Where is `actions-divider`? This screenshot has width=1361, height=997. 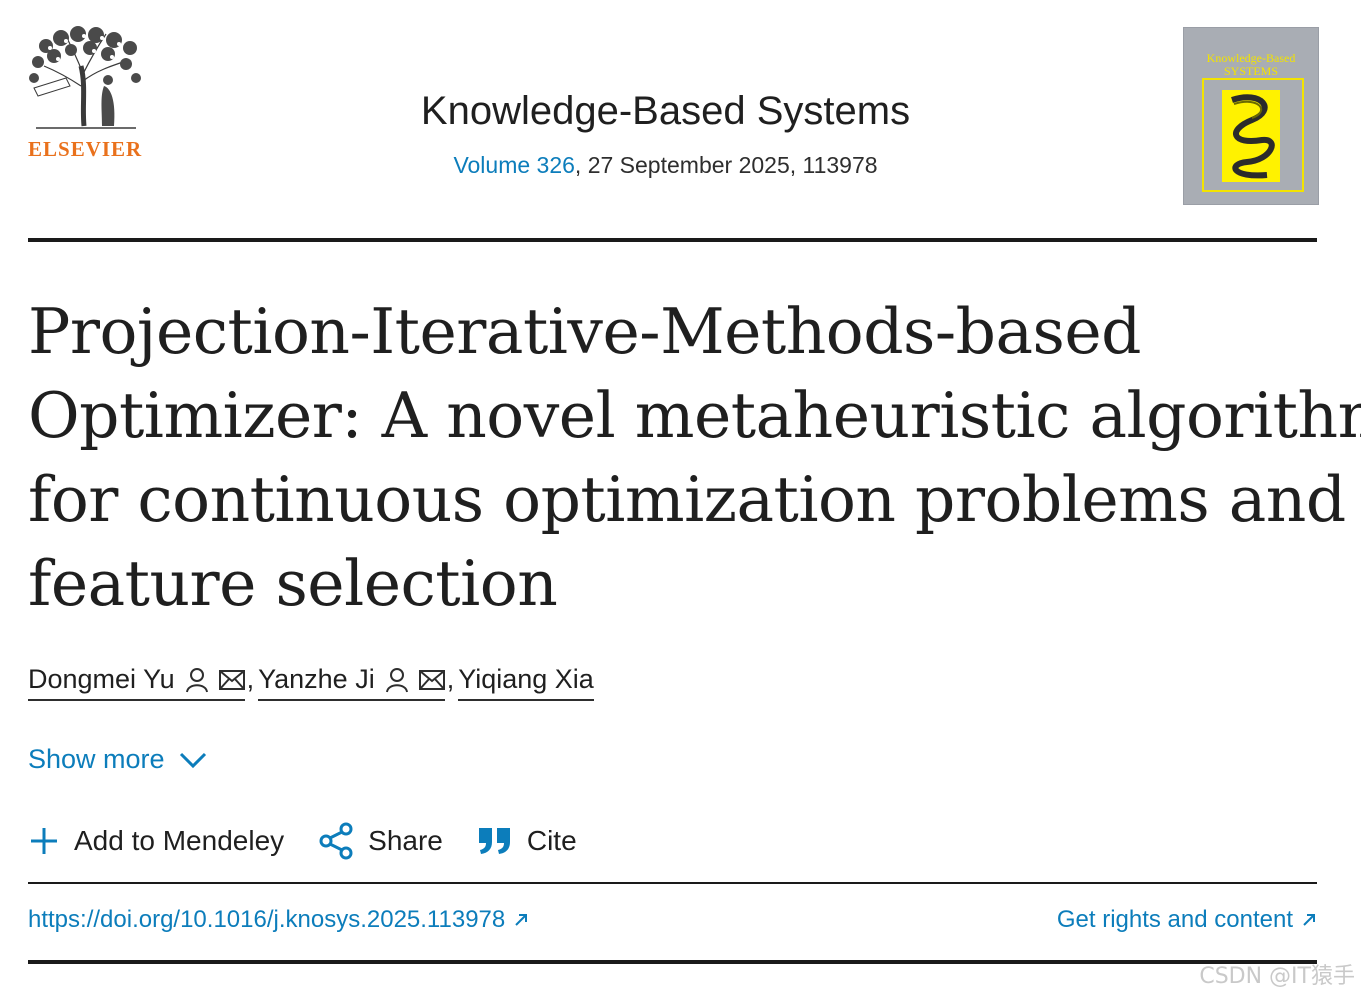
actions-divider is located at coordinates (672, 883).